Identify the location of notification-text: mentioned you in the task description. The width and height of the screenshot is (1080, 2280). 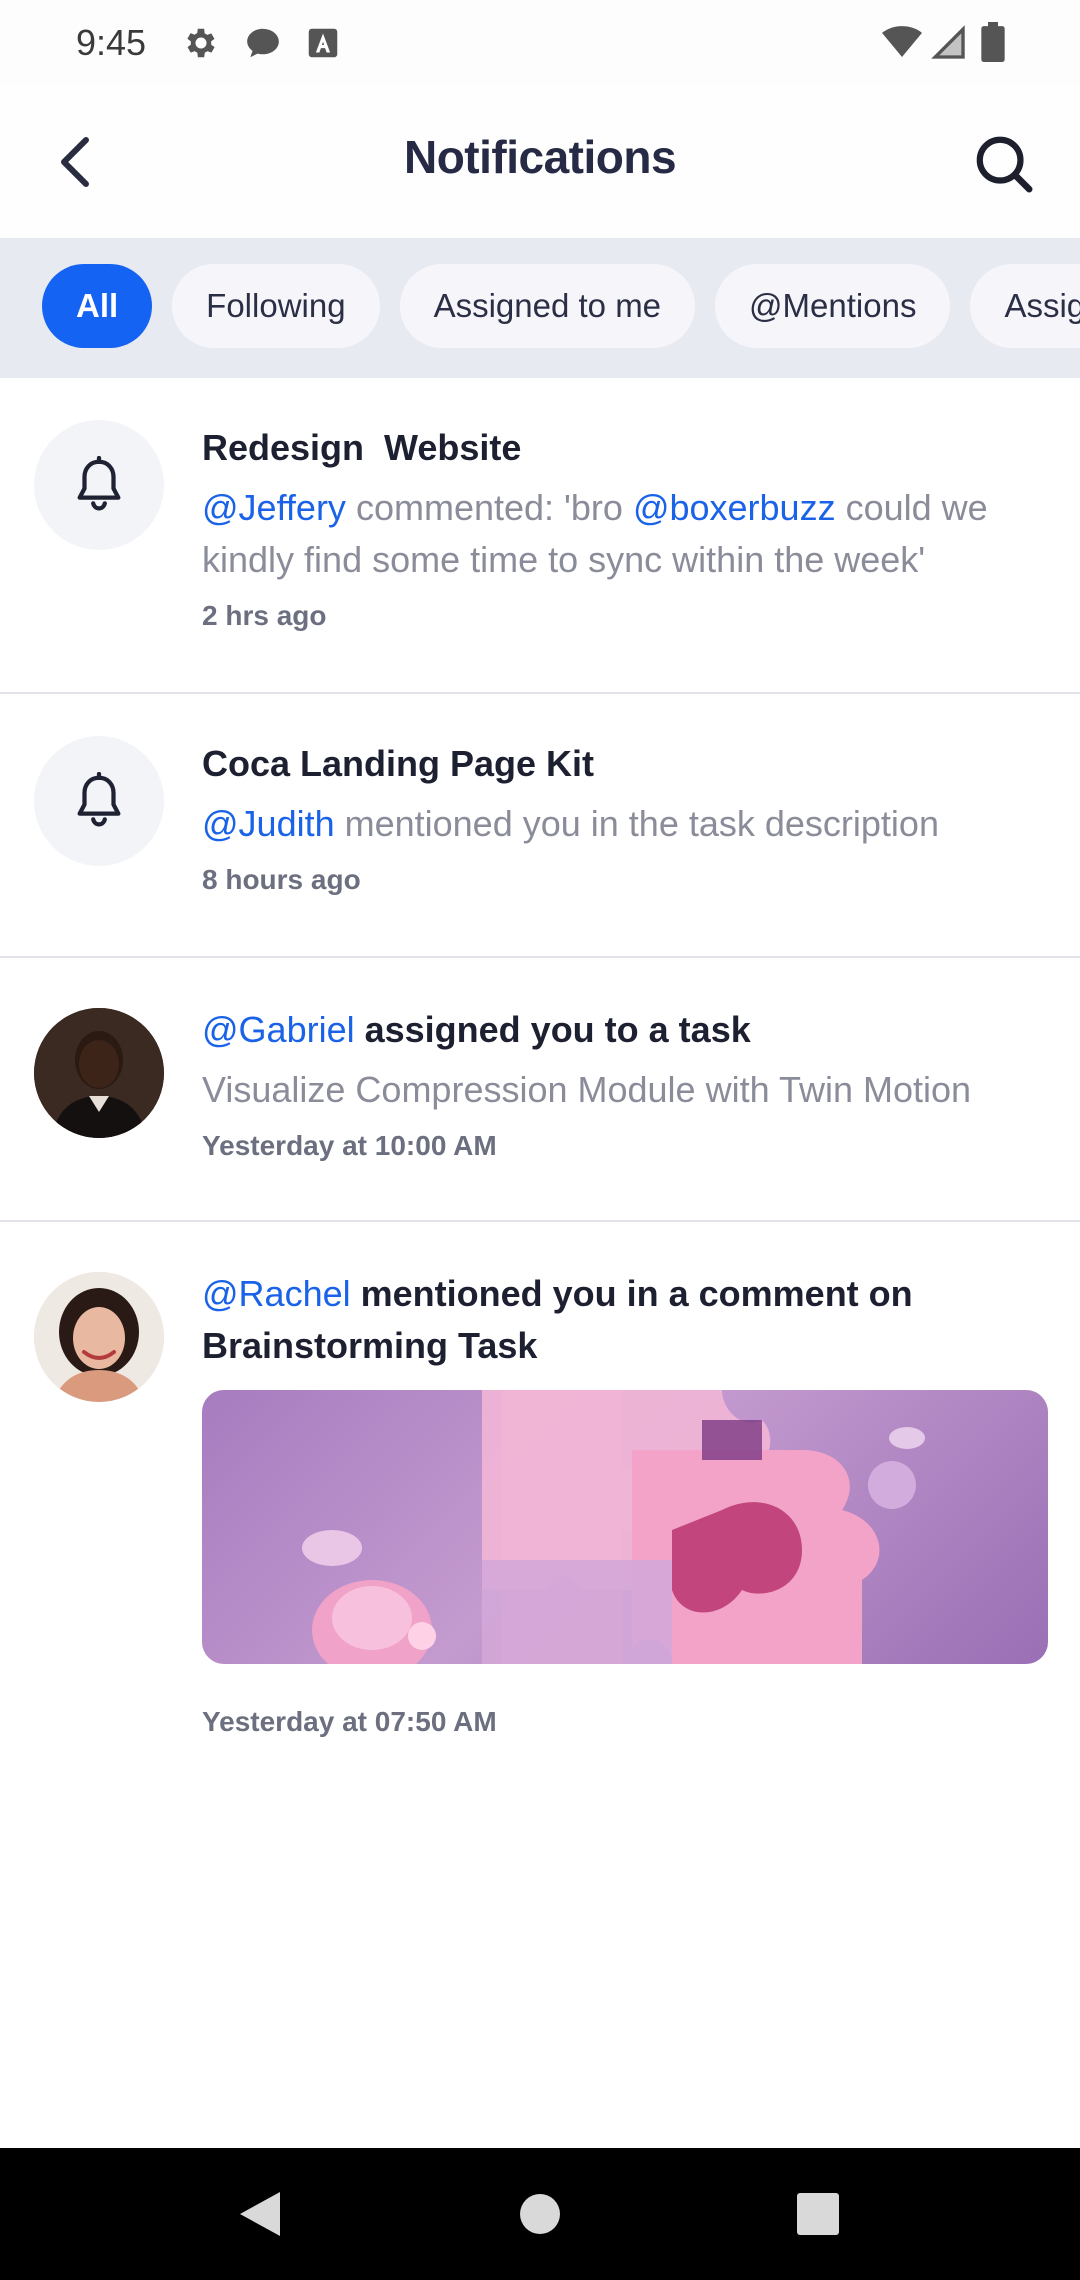
(636, 823).